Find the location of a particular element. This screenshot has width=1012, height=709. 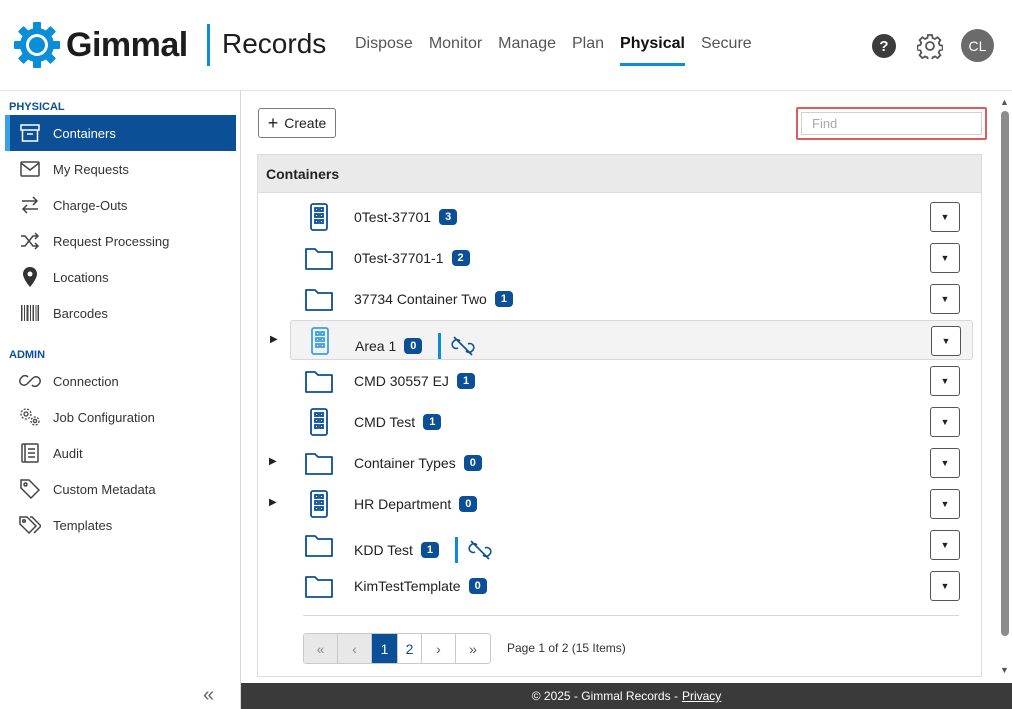

sidebar-item-my-requests: My Requests is located at coordinates (120, 169).